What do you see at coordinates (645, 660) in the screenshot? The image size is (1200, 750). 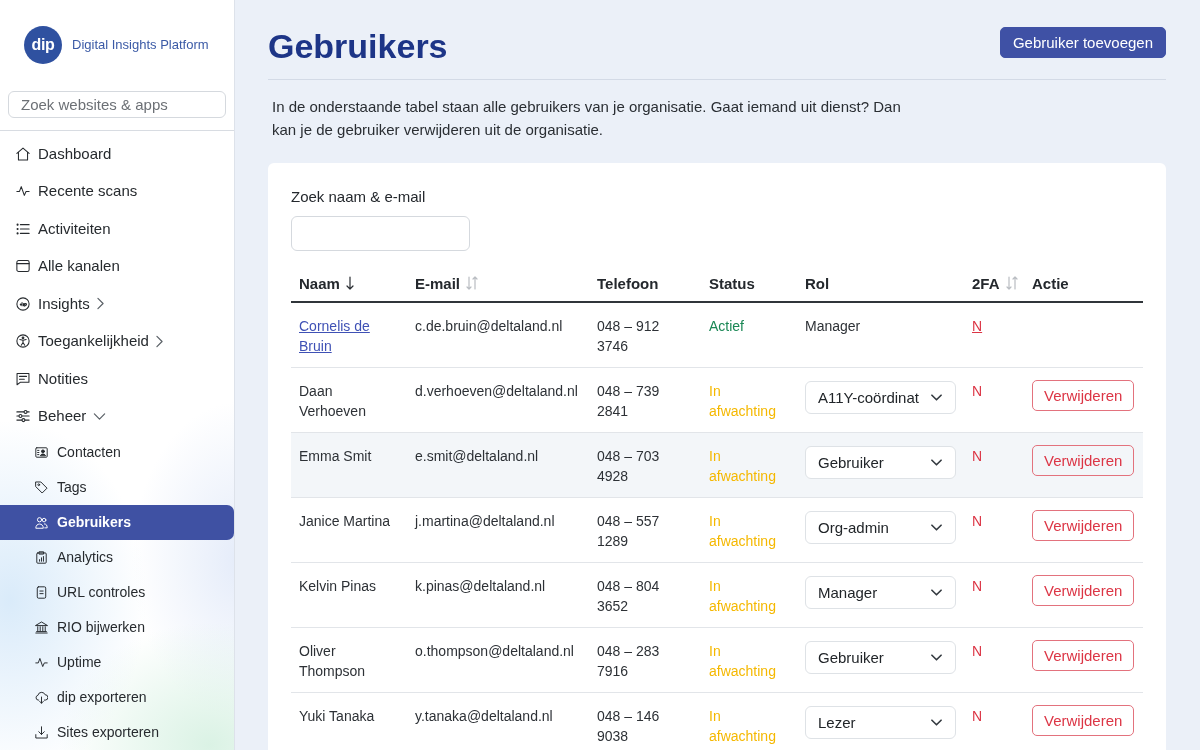 I see `table-cell: 048 – 283 7916` at bounding box center [645, 660].